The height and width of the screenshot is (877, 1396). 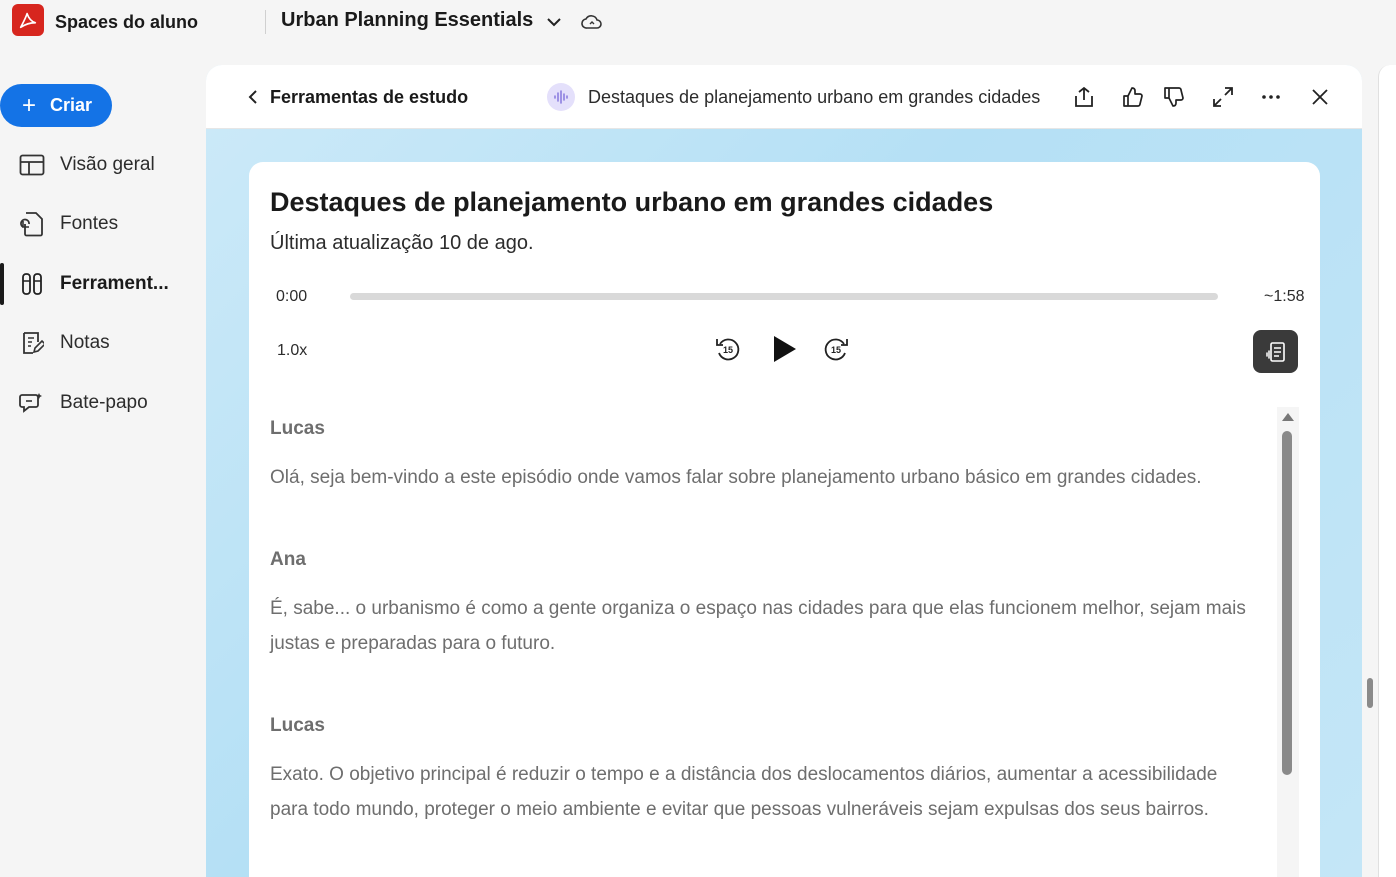 I want to click on tools-icon, so click(x=32, y=284).